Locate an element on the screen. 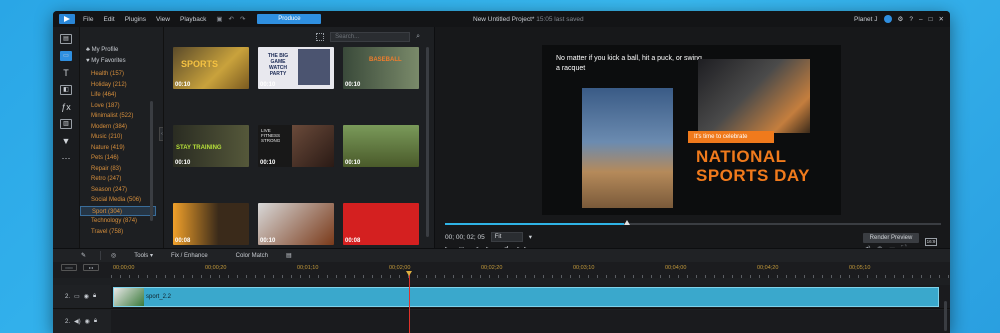 Image resolution: width=1000 pixels, height=333 pixels. category-item: Technology (874) is located at coordinates (118, 221).